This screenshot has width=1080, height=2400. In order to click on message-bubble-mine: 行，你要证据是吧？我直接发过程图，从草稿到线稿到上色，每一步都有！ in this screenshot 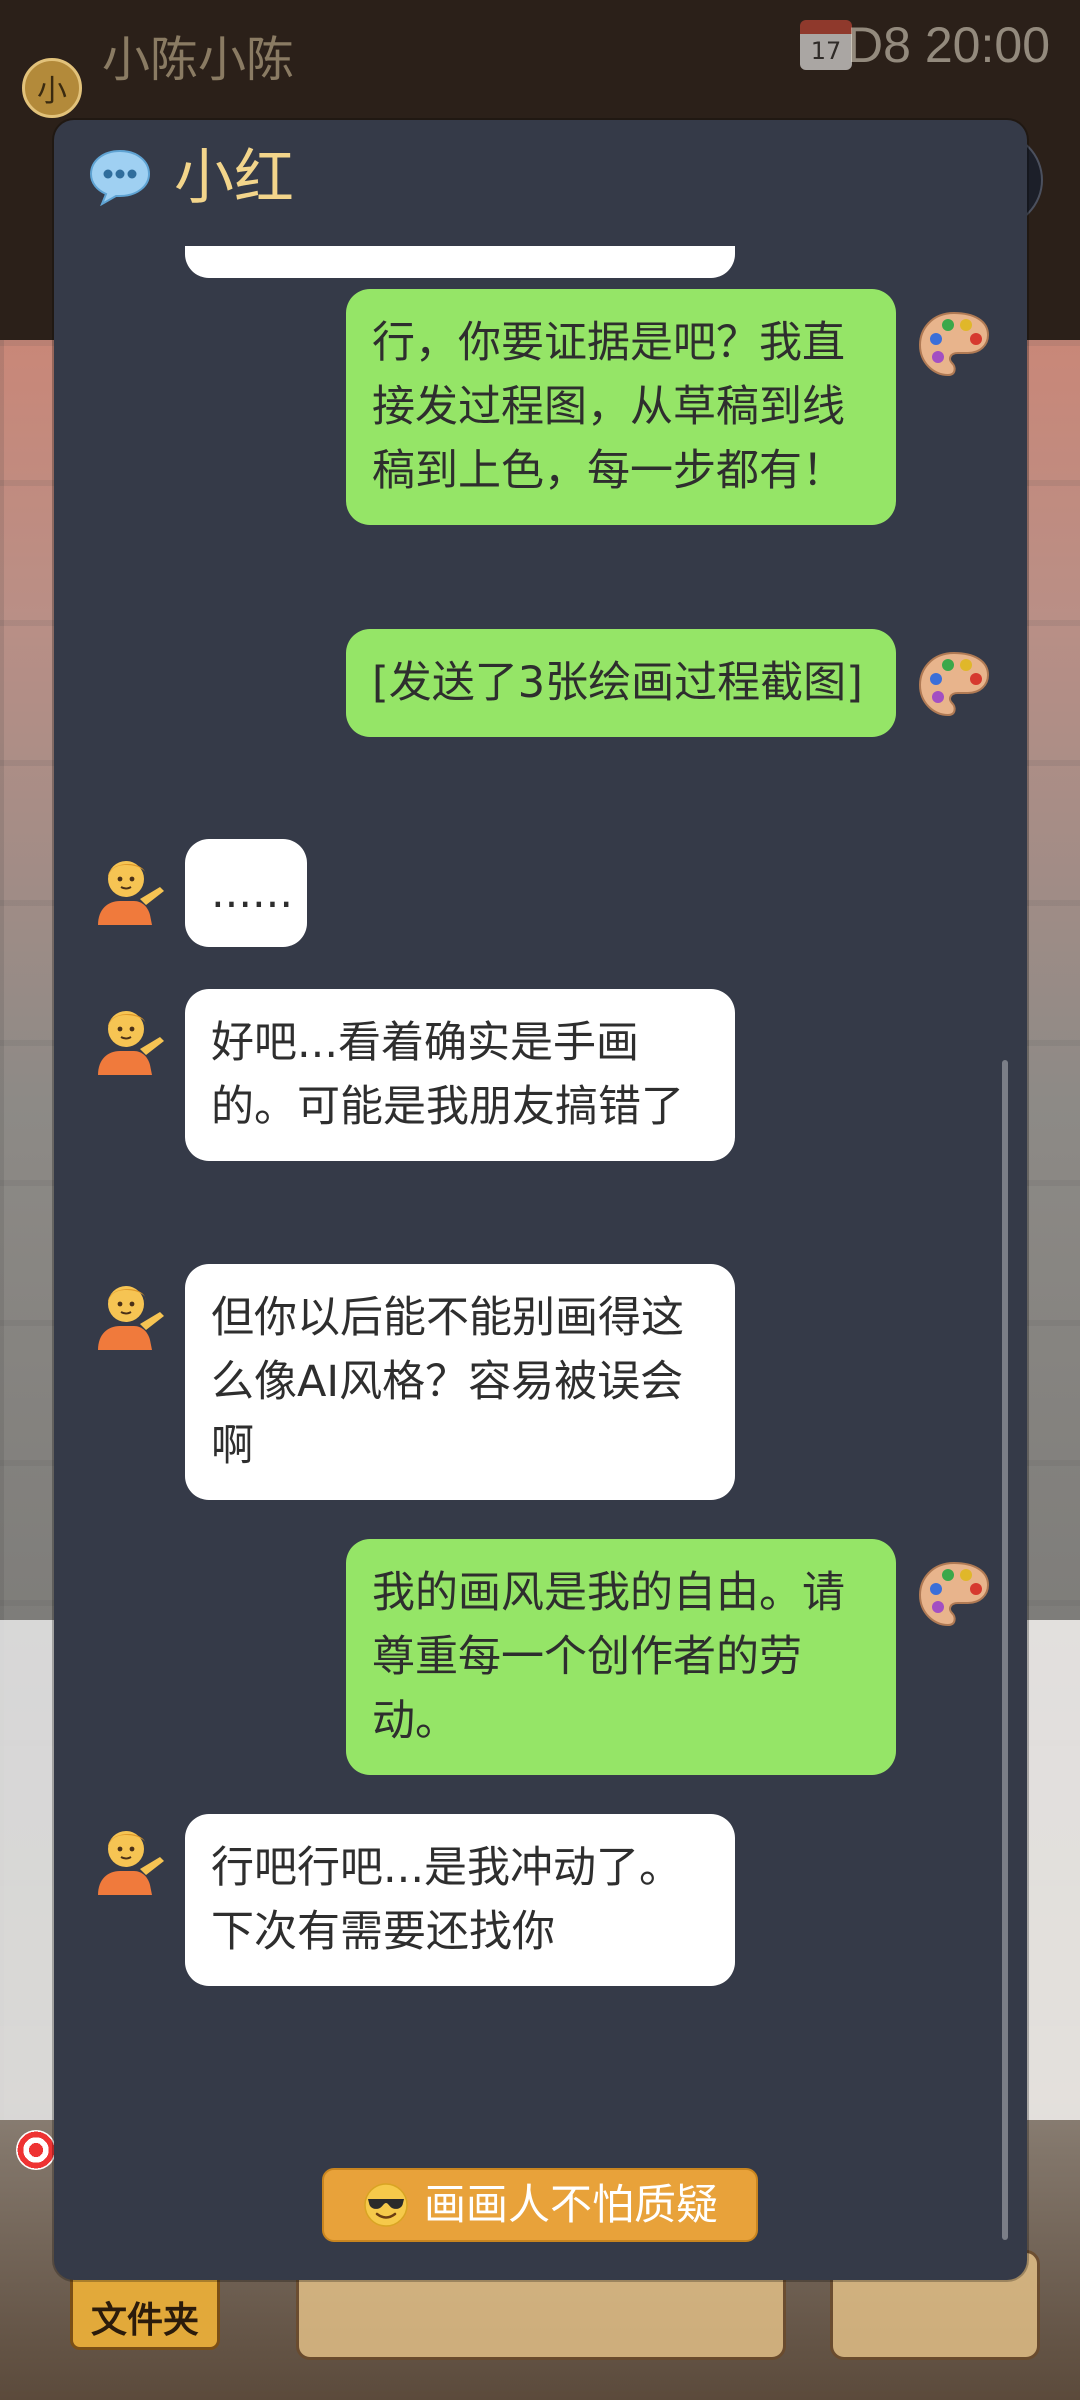, I will do `click(621, 407)`.